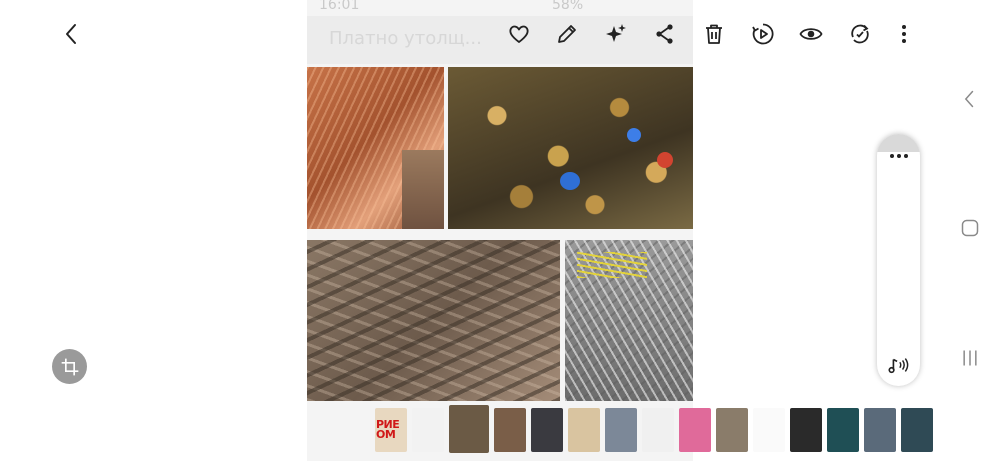  I want to click on bixby-vision-button, so click(811, 34).